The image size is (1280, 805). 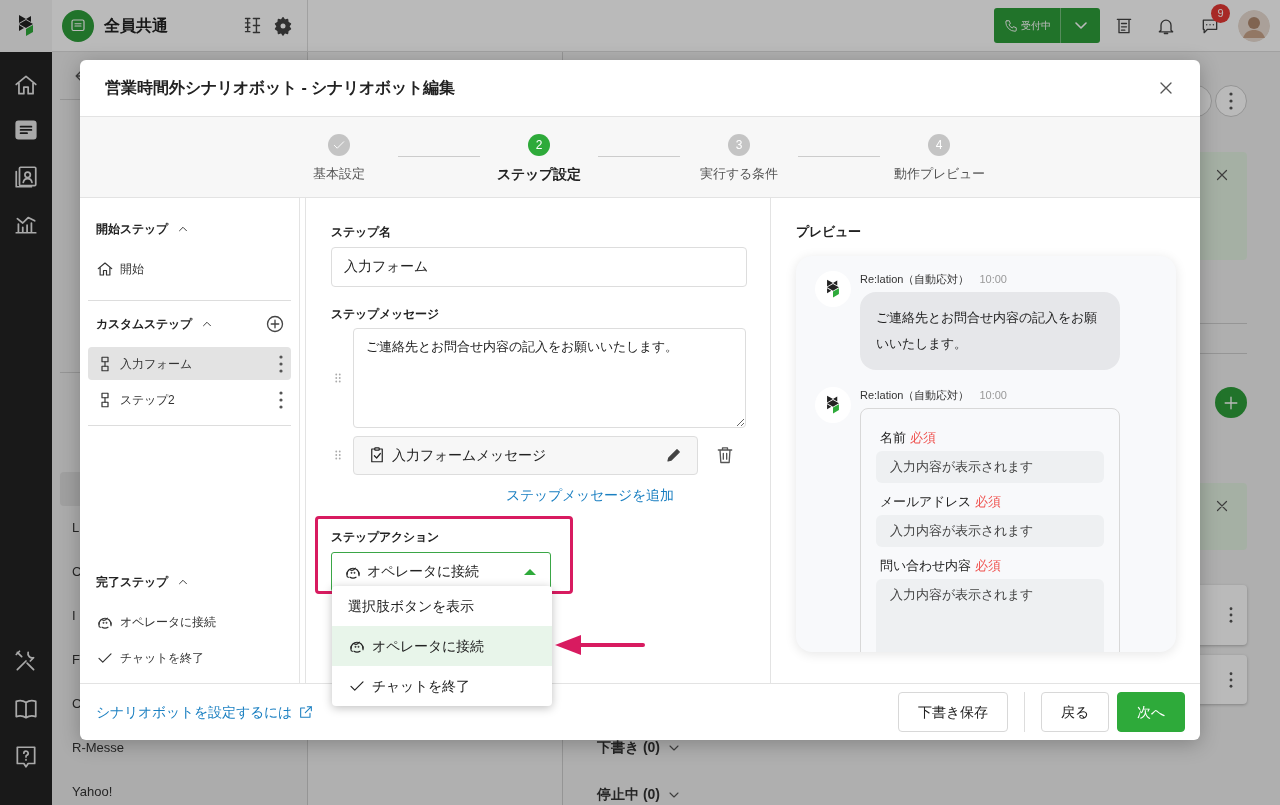 What do you see at coordinates (189, 657) in the screenshot?
I see `step-item: チャットを終了` at bounding box center [189, 657].